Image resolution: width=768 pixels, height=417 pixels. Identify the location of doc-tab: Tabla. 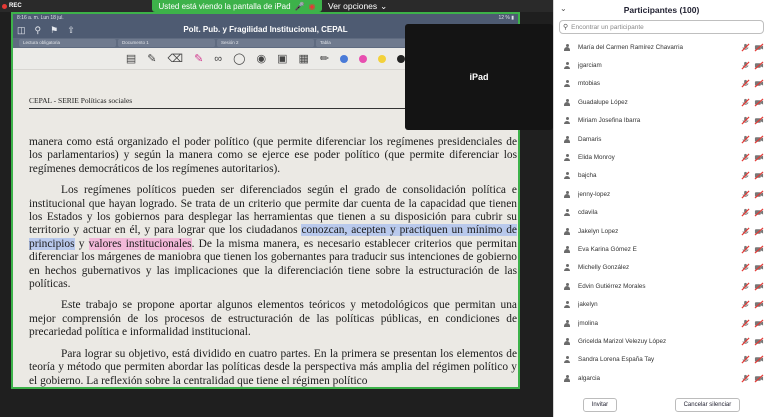
(364, 43).